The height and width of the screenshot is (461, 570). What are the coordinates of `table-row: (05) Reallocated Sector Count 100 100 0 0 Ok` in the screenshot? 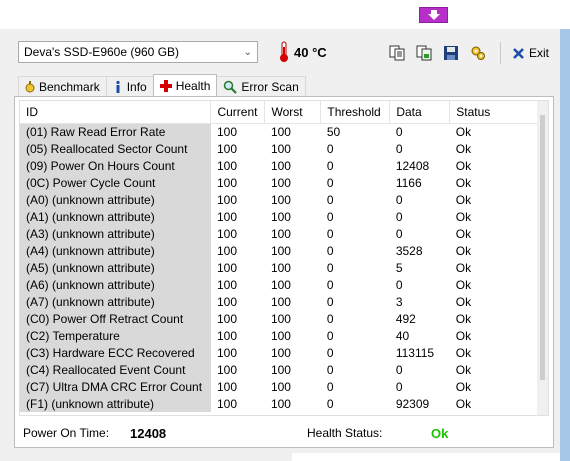 It's located at (279, 148).